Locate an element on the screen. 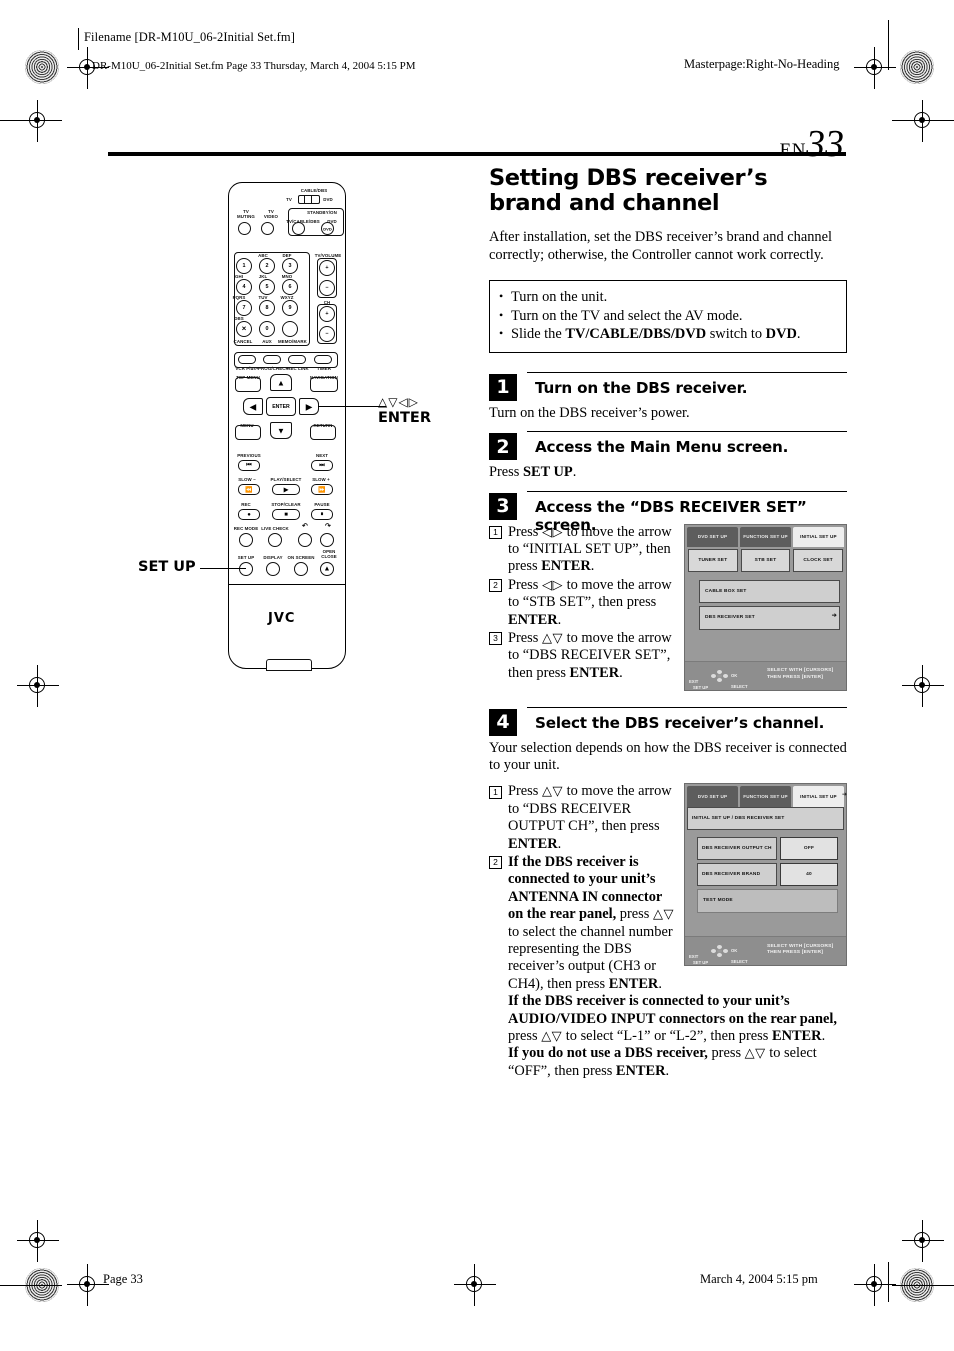 Image resolution: width=954 pixels, height=1351 pixels. previous-button: ⏮ is located at coordinates (249, 465).